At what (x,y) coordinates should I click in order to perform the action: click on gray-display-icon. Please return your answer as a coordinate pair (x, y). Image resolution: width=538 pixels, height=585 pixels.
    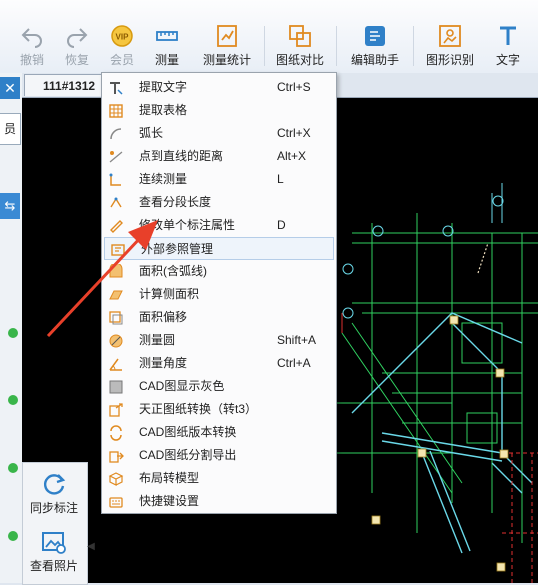
    Looking at the image, I should click on (116, 387).